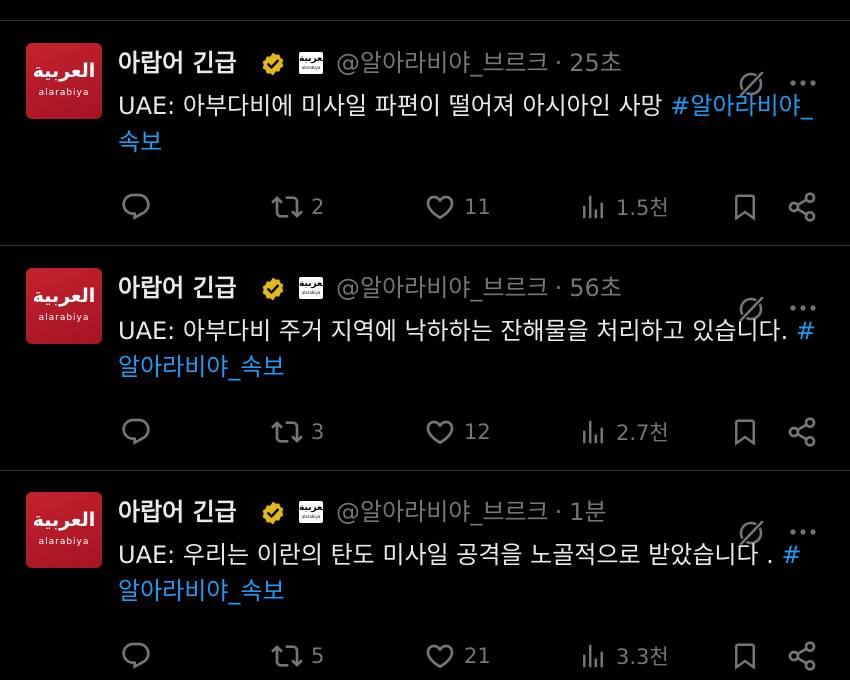 This screenshot has width=850, height=680. I want to click on tweet-body: UAE: 아부다비에 미사일 파편이 떨어져 아시아인 사망, so click(394, 106).